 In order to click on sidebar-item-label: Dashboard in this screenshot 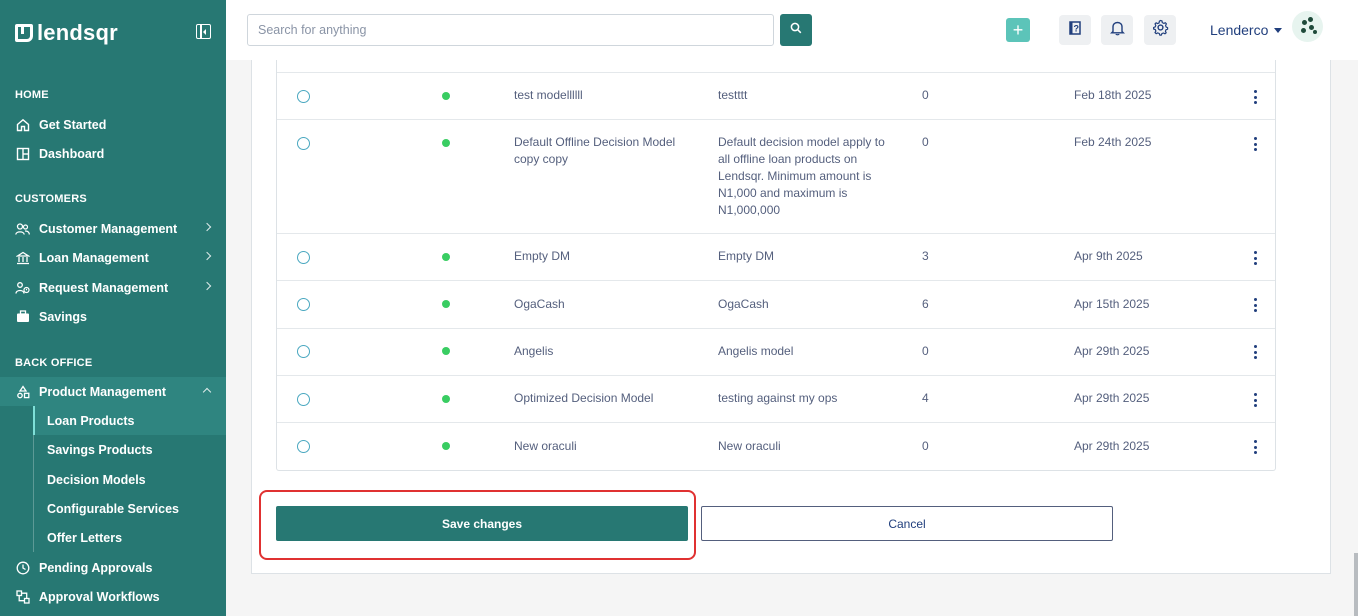, I will do `click(72, 153)`.